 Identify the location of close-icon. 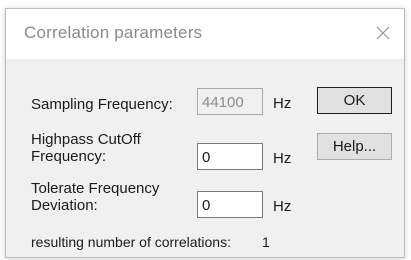
(383, 33).